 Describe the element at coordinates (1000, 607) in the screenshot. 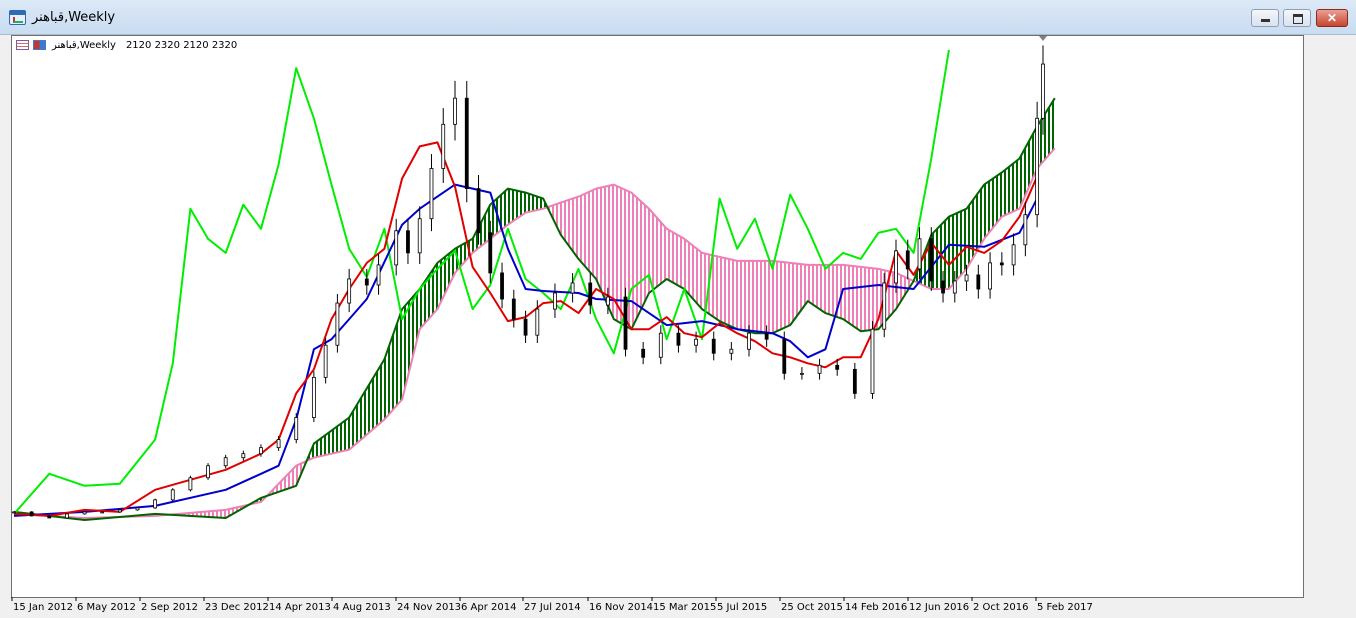

I see `x-tick-label: 2 Oct 2016` at that location.